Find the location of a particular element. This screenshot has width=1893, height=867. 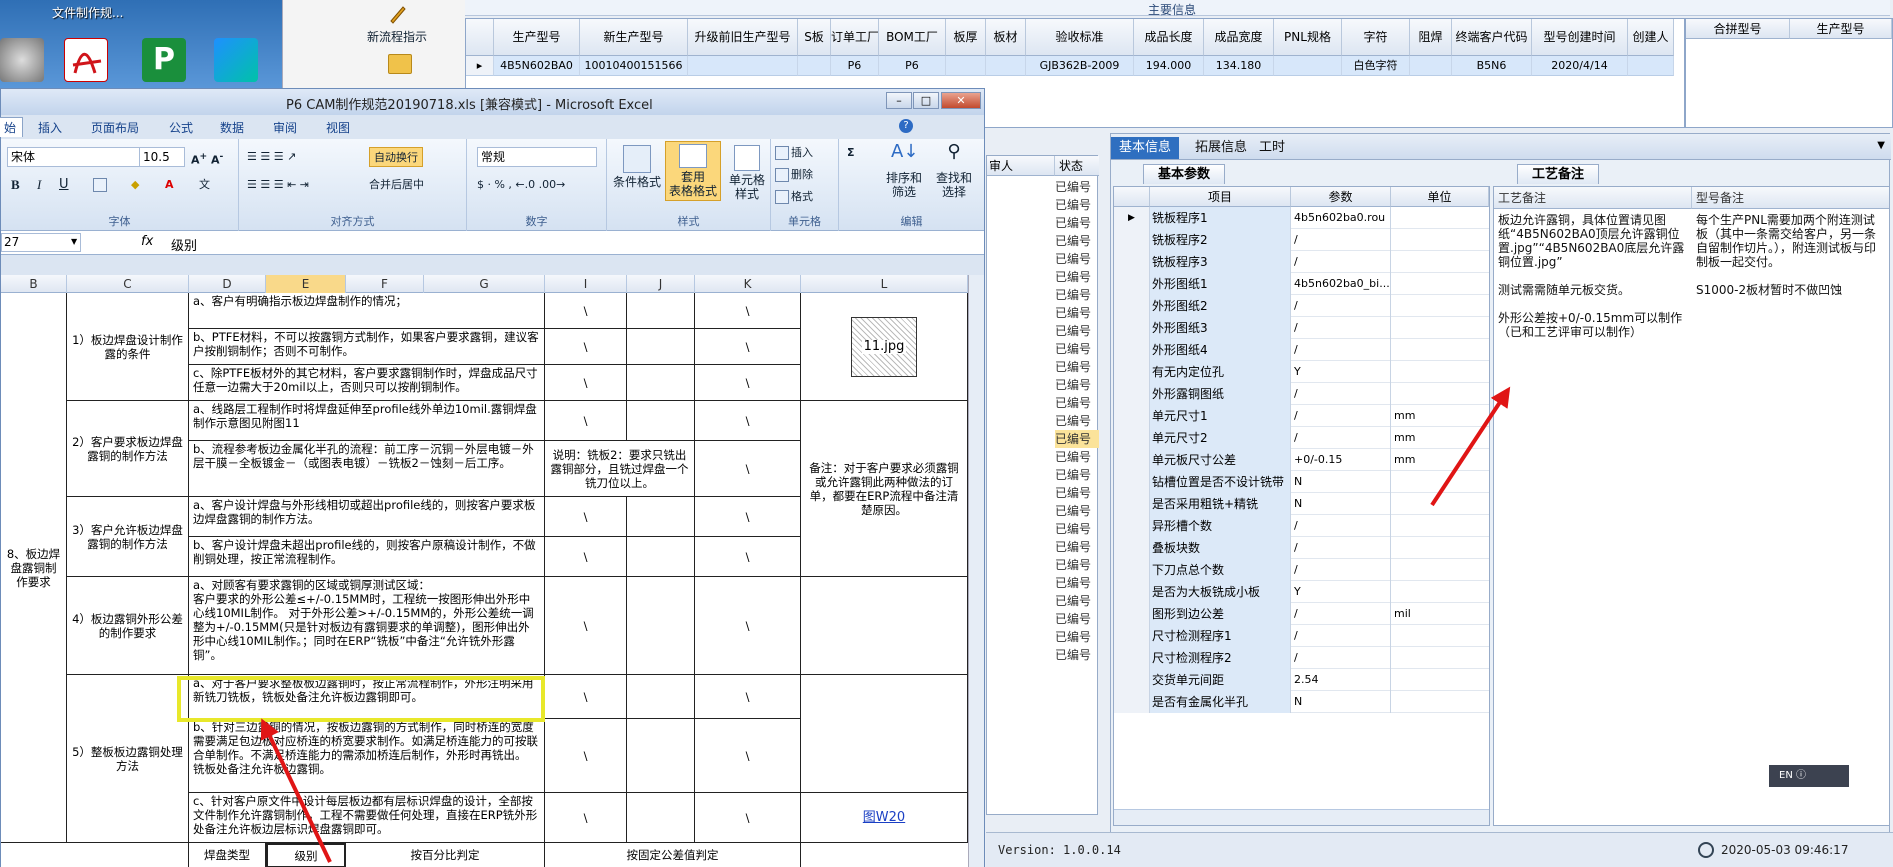

subtab-basic-params: 基本参数 is located at coordinates (1184, 174).